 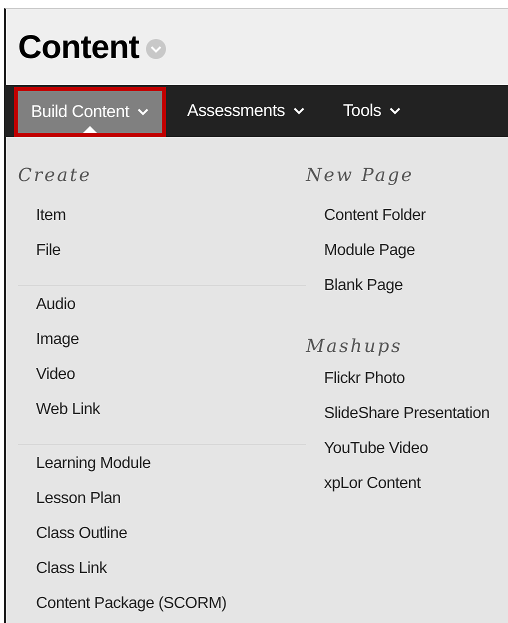 I want to click on menu-item: Video, so click(x=171, y=383).